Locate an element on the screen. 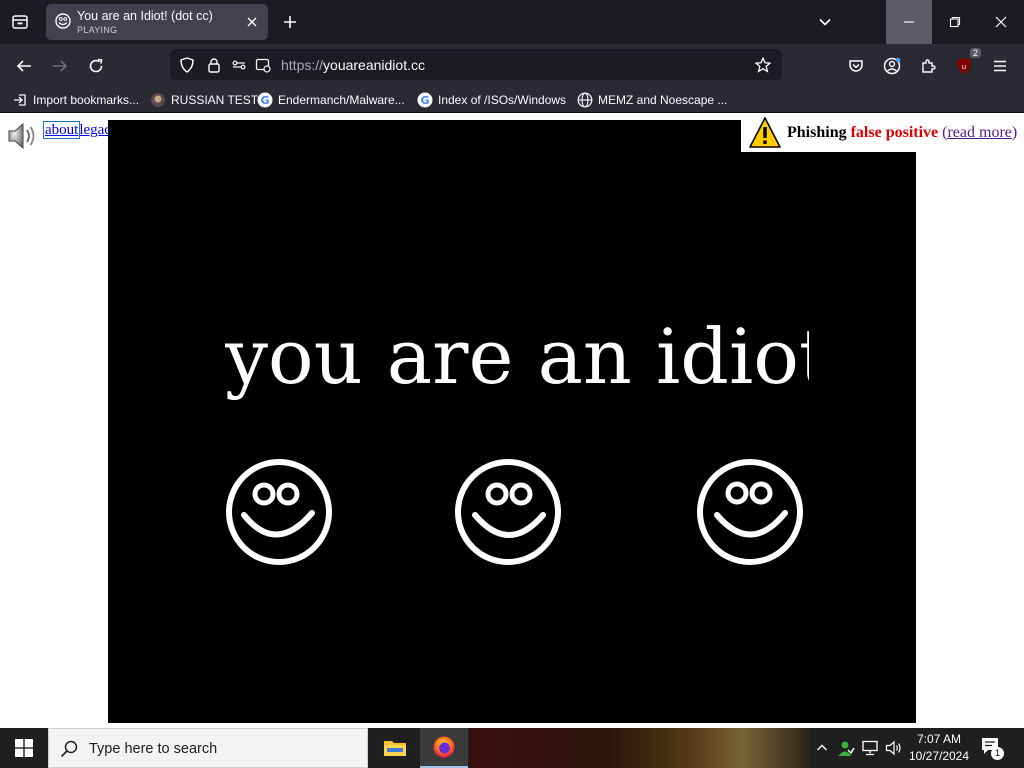 This screenshot has height=768, width=1024. clock-date: 10/27/2024 is located at coordinates (939, 756).